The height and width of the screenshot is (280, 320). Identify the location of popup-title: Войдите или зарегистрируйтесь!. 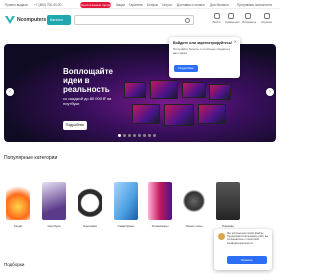
(203, 43).